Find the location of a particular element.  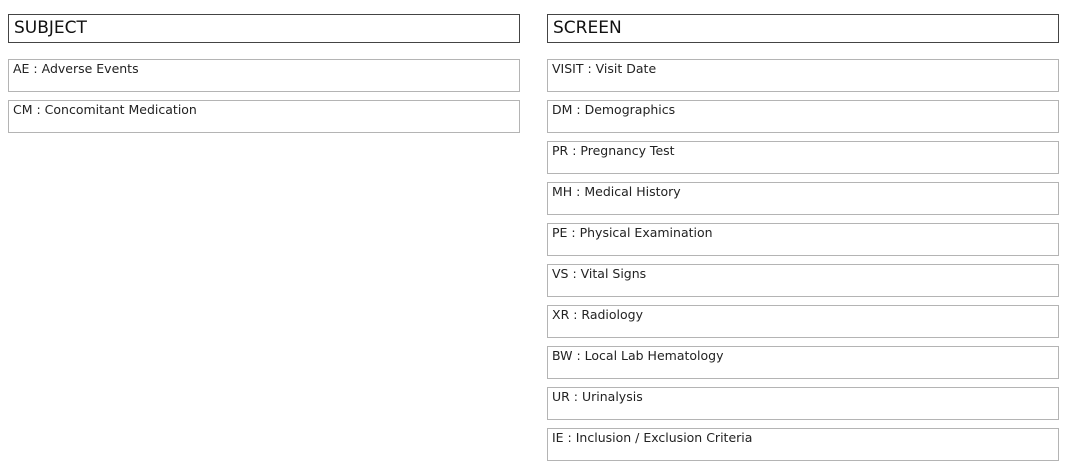

form-item-ae: AE : Adverse Events is located at coordinates (264, 75).